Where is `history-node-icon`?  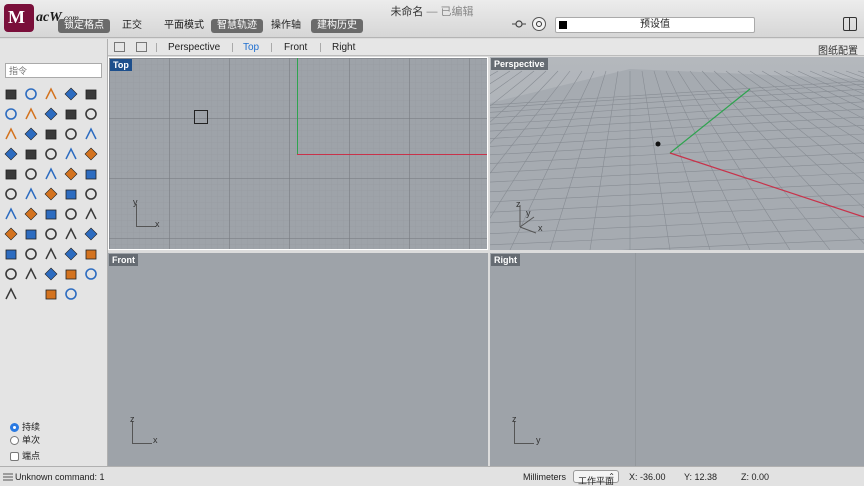 history-node-icon is located at coordinates (71, 294).